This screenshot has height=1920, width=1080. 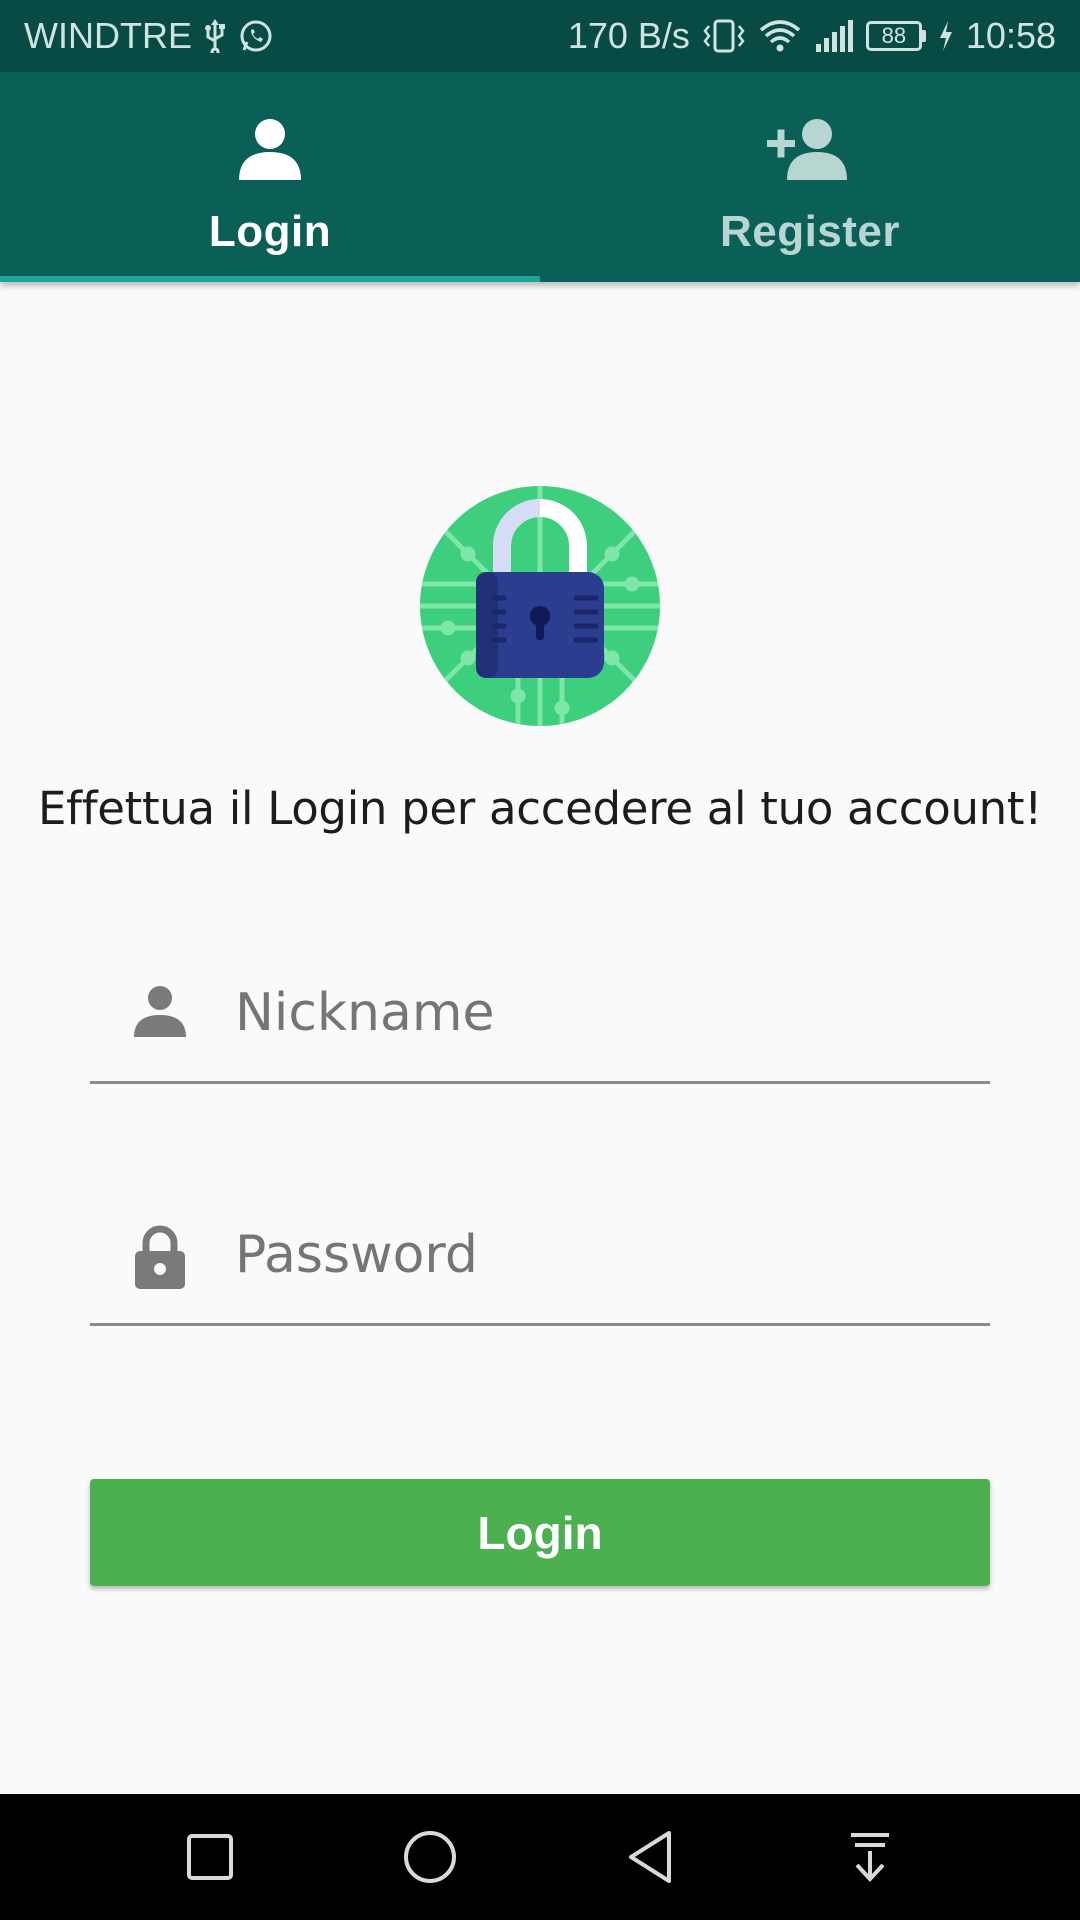 I want to click on tab-indicator, so click(x=270, y=279).